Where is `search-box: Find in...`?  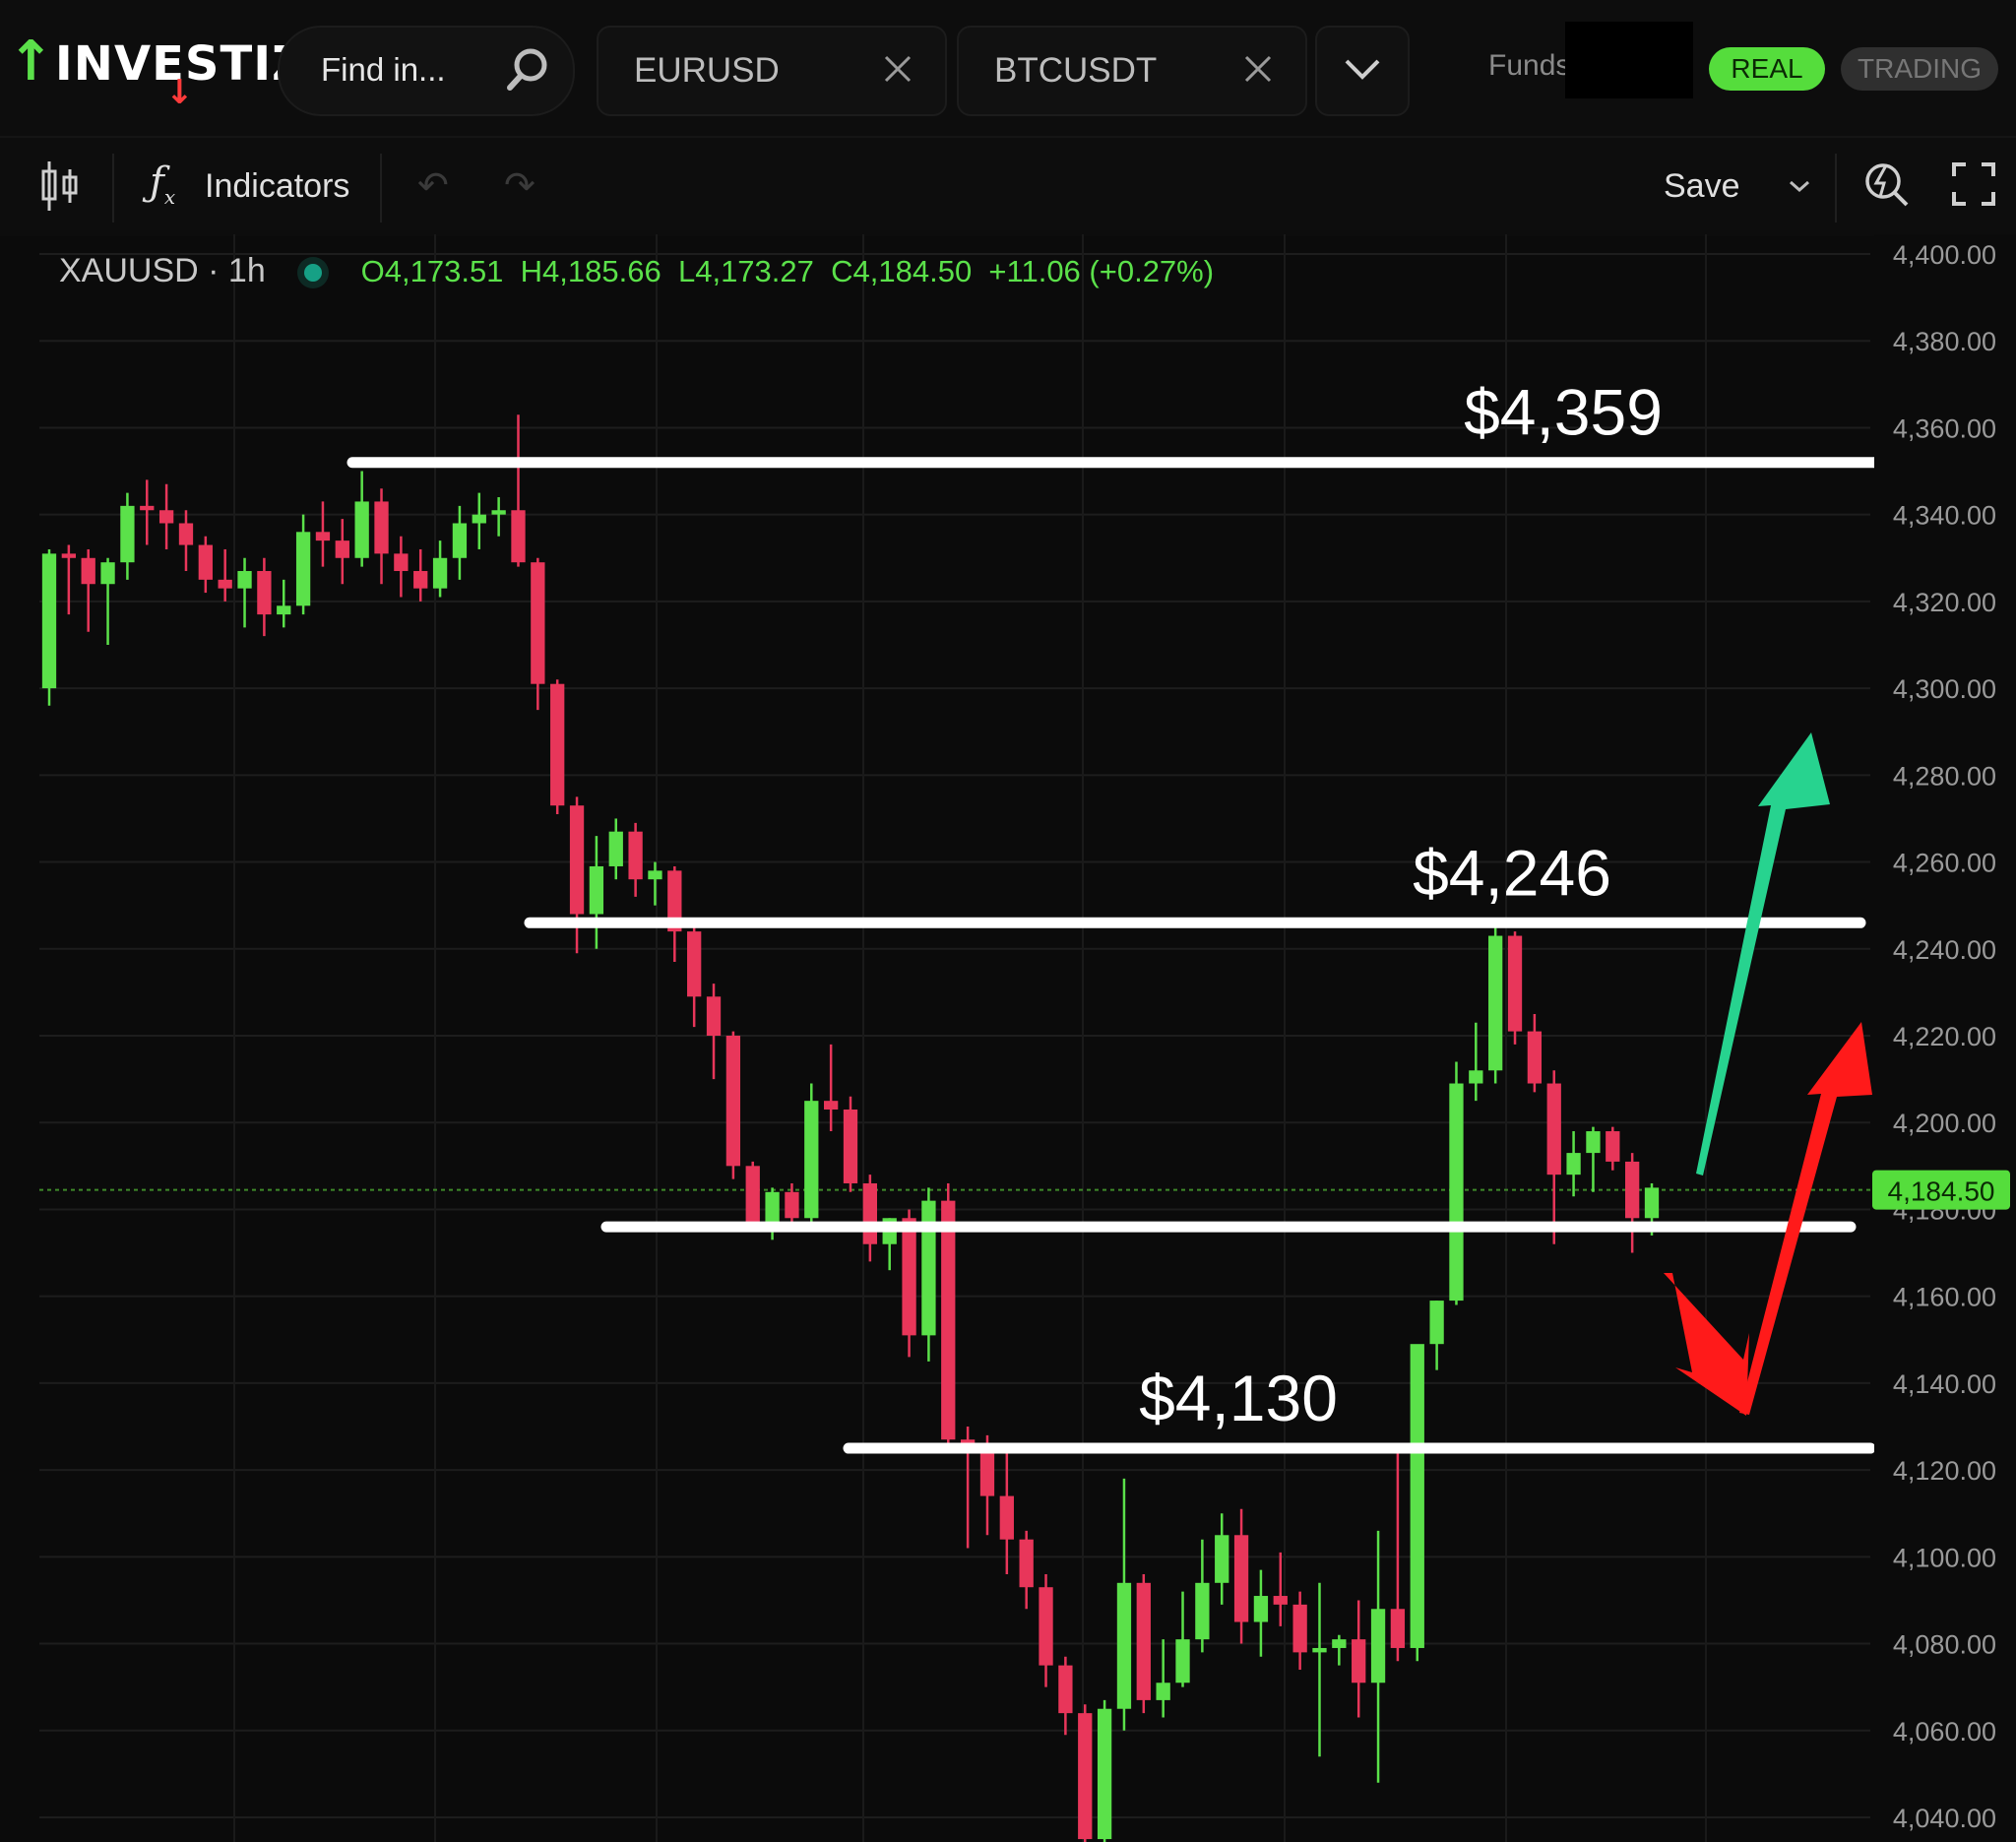
search-box: Find in... is located at coordinates (426, 71).